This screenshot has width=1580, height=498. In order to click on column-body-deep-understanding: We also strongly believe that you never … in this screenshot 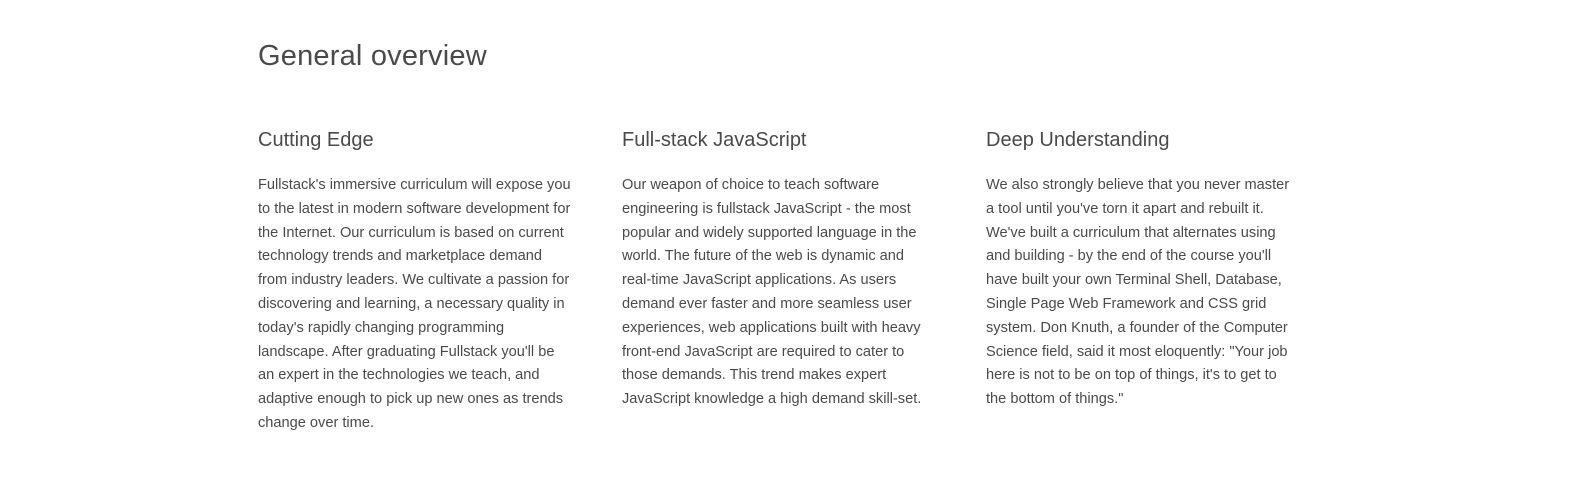, I will do `click(1138, 292)`.